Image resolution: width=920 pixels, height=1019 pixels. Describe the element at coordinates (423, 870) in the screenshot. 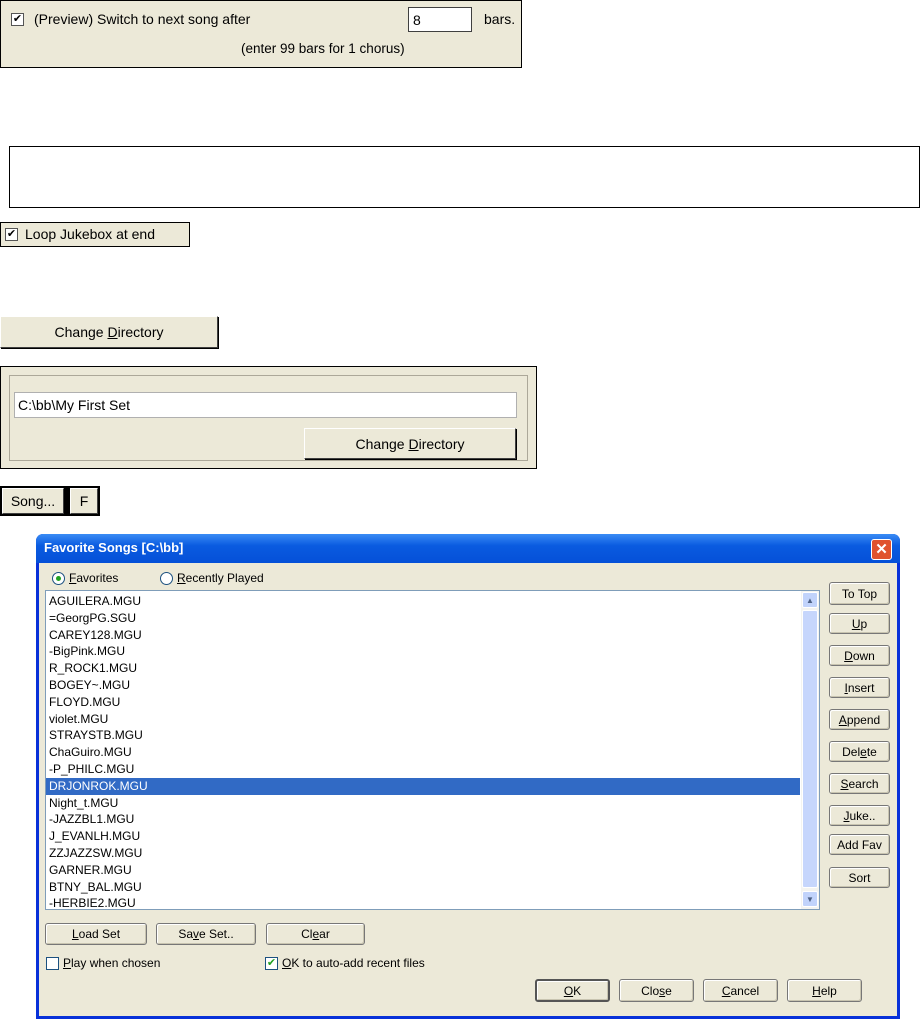

I see `song-list-item: GARNER.MGU` at that location.